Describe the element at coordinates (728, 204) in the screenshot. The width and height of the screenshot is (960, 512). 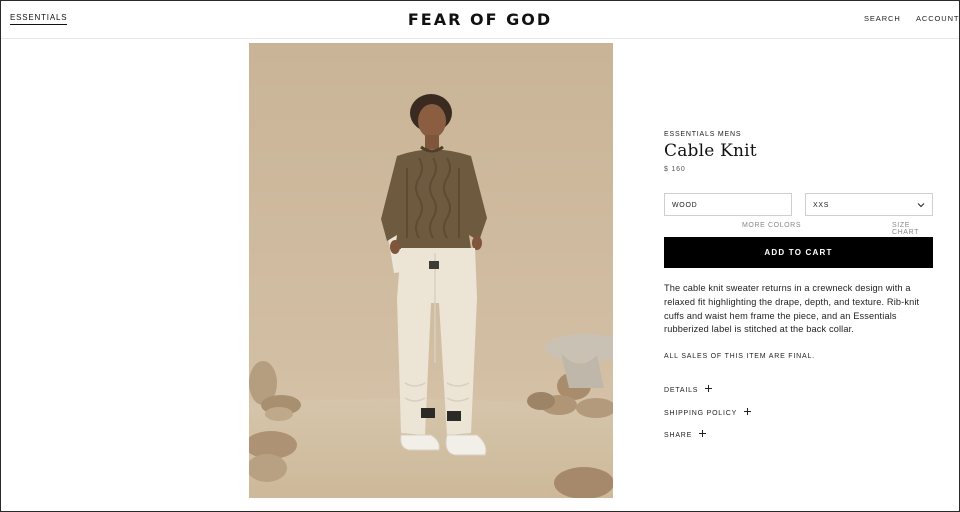
I see `color-select: WOOD` at that location.